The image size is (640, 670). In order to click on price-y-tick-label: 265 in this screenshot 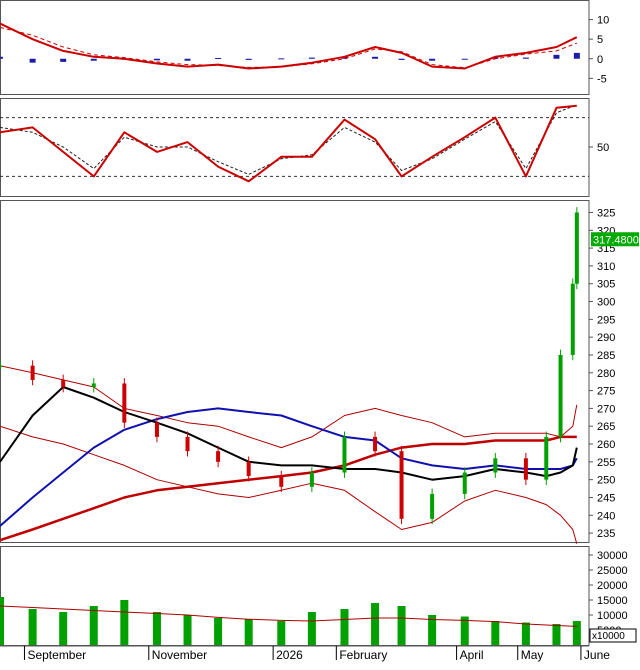, I will do `click(606, 427)`.